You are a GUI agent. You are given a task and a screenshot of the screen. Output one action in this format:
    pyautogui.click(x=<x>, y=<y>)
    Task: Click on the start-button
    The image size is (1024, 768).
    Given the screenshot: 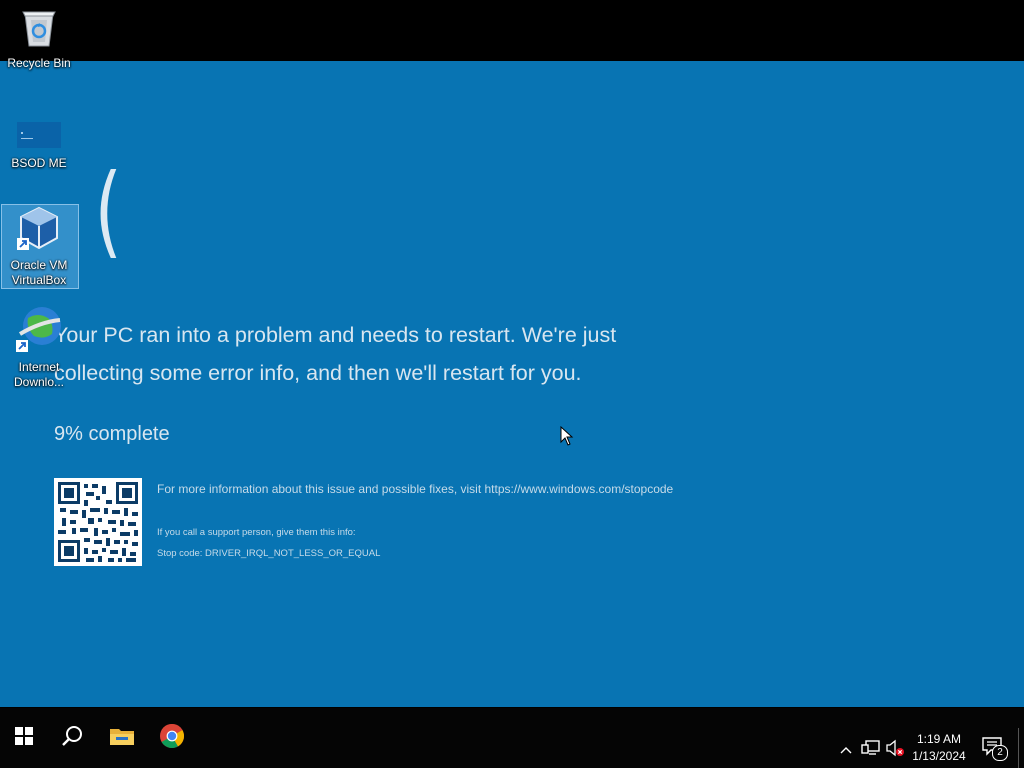 What is the action you would take?
    pyautogui.click(x=24, y=738)
    